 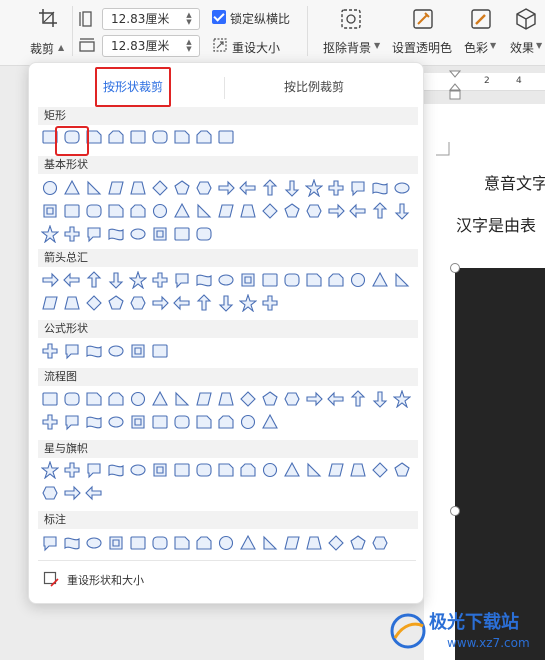 I want to click on crop-icon, so click(x=48, y=18).